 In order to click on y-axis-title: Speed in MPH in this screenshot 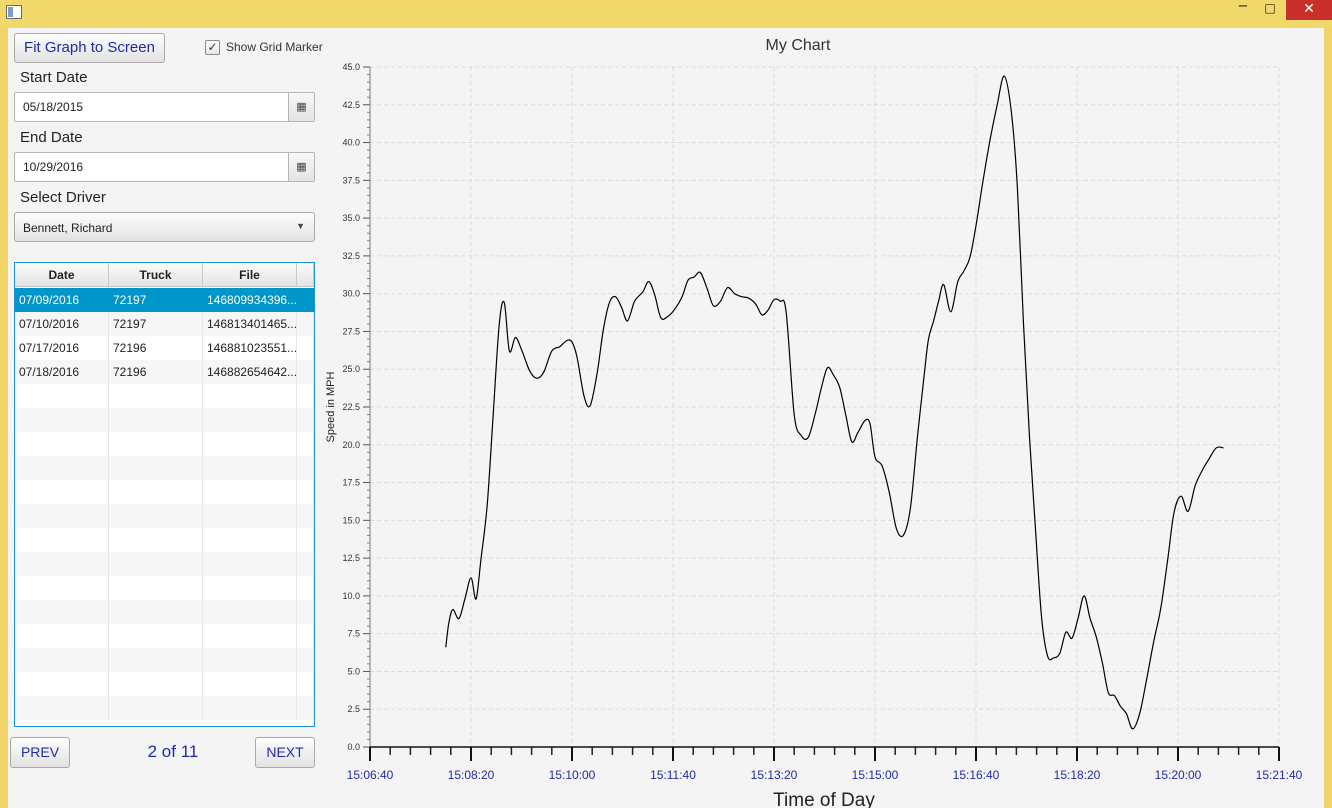, I will do `click(331, 406)`.